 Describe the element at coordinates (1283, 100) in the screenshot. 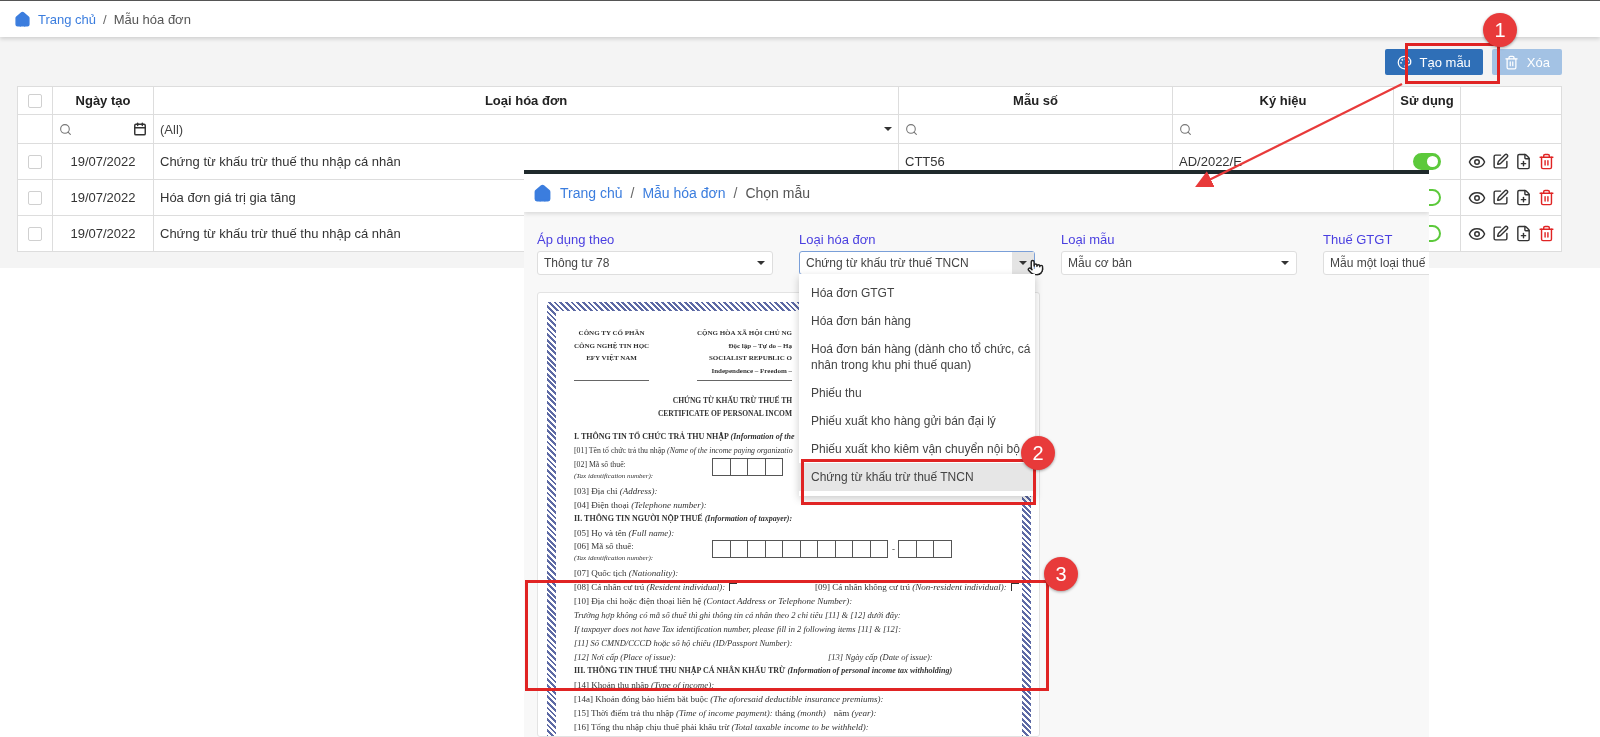

I see `column-header: Ký hiệu` at that location.